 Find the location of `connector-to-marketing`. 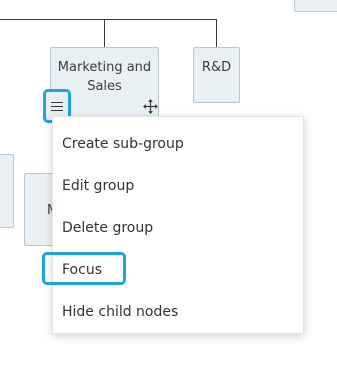

connector-to-marketing is located at coordinates (104, 33).